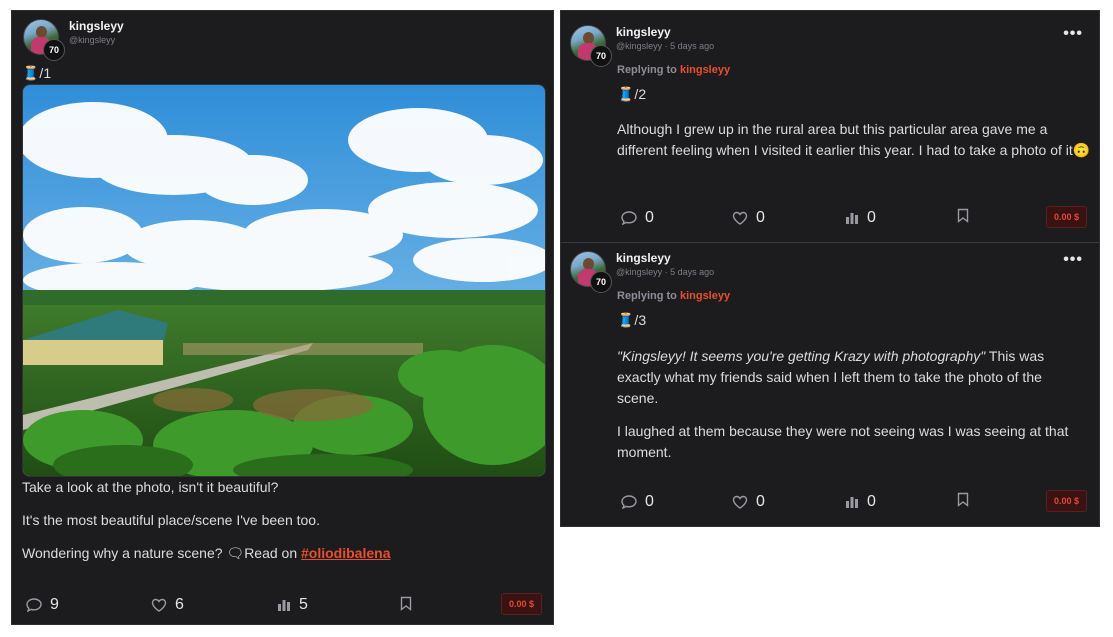  I want to click on comment-button: 9, so click(42, 605).